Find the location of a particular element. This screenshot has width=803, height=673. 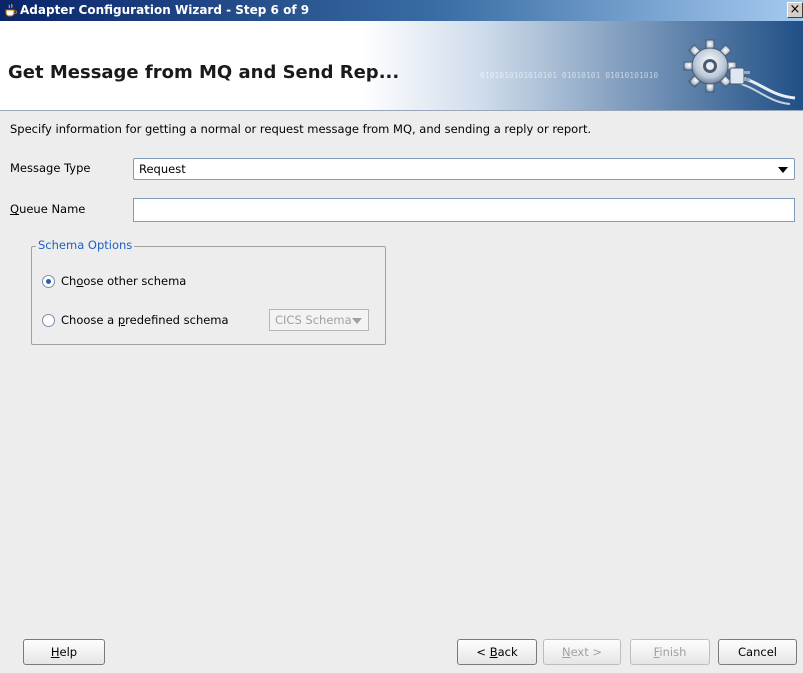

help-label-rest: elp is located at coordinates (68, 652).